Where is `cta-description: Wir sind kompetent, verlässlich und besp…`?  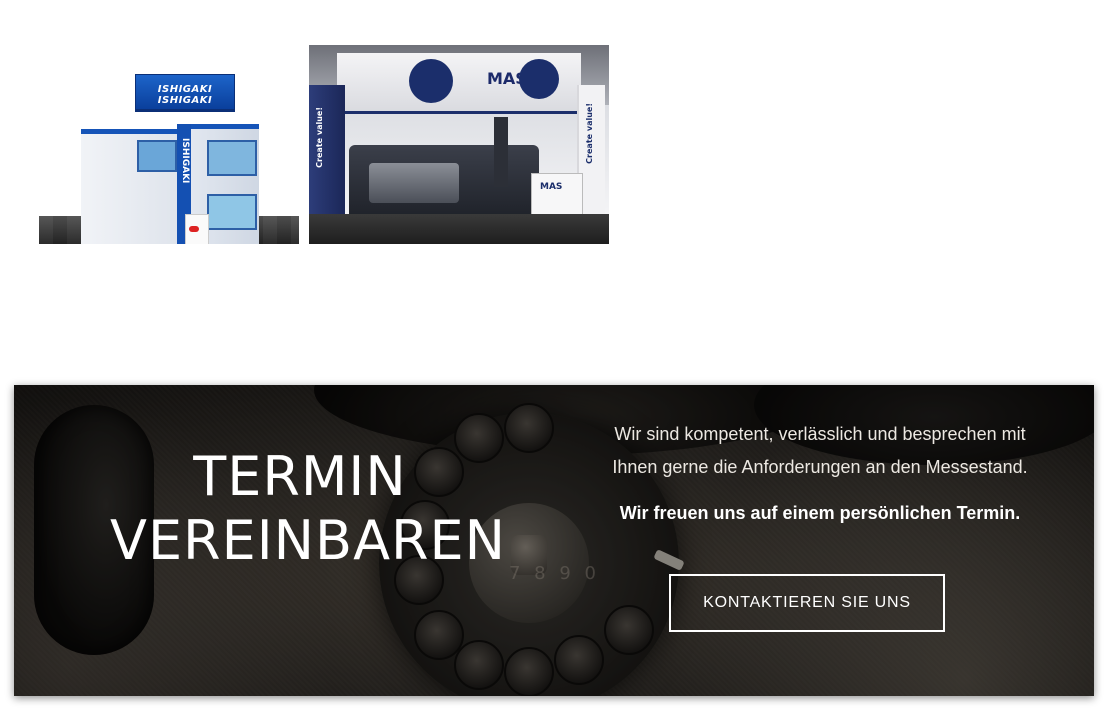
cta-description: Wir sind kompetent, verlässlich und besp… is located at coordinates (820, 450).